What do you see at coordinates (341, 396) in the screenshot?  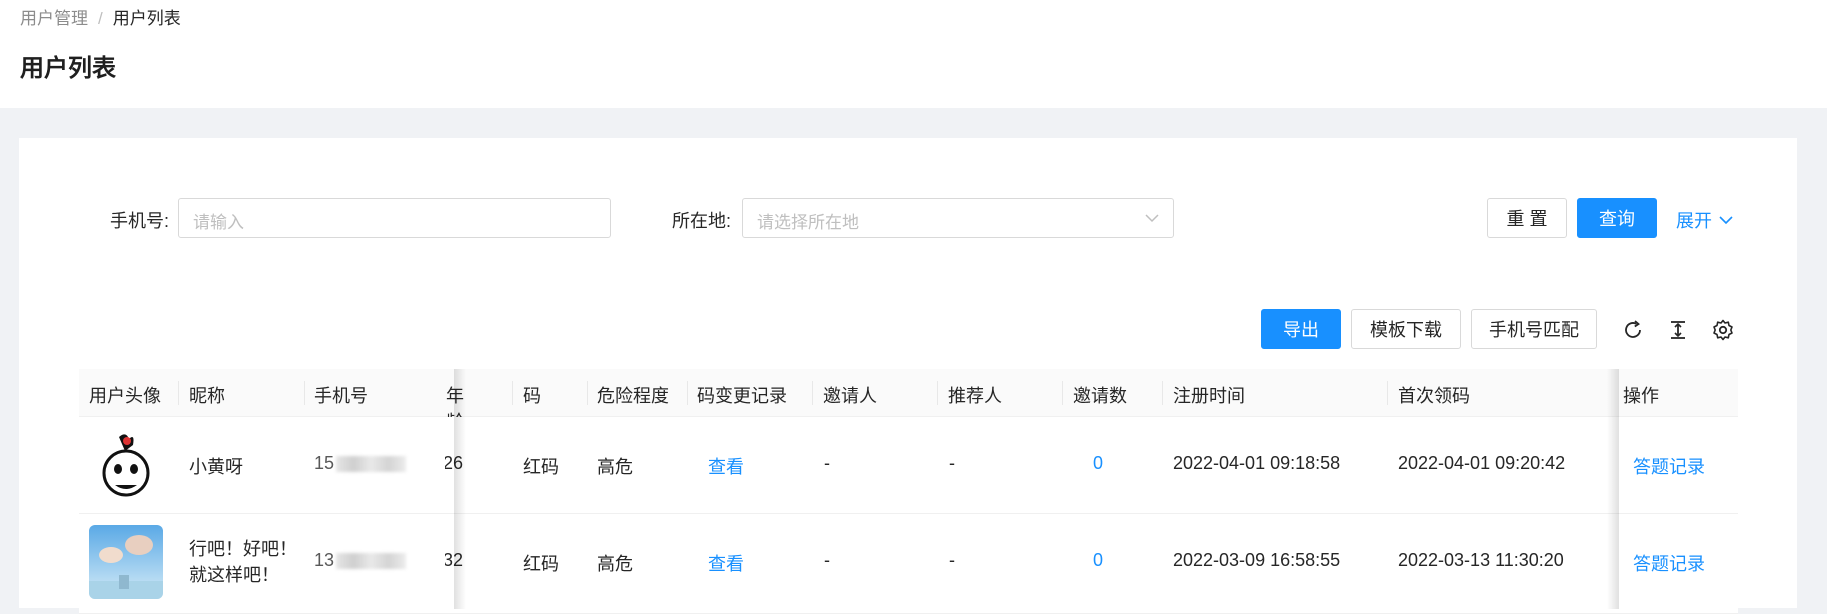 I see `col-phone: 手机号` at bounding box center [341, 396].